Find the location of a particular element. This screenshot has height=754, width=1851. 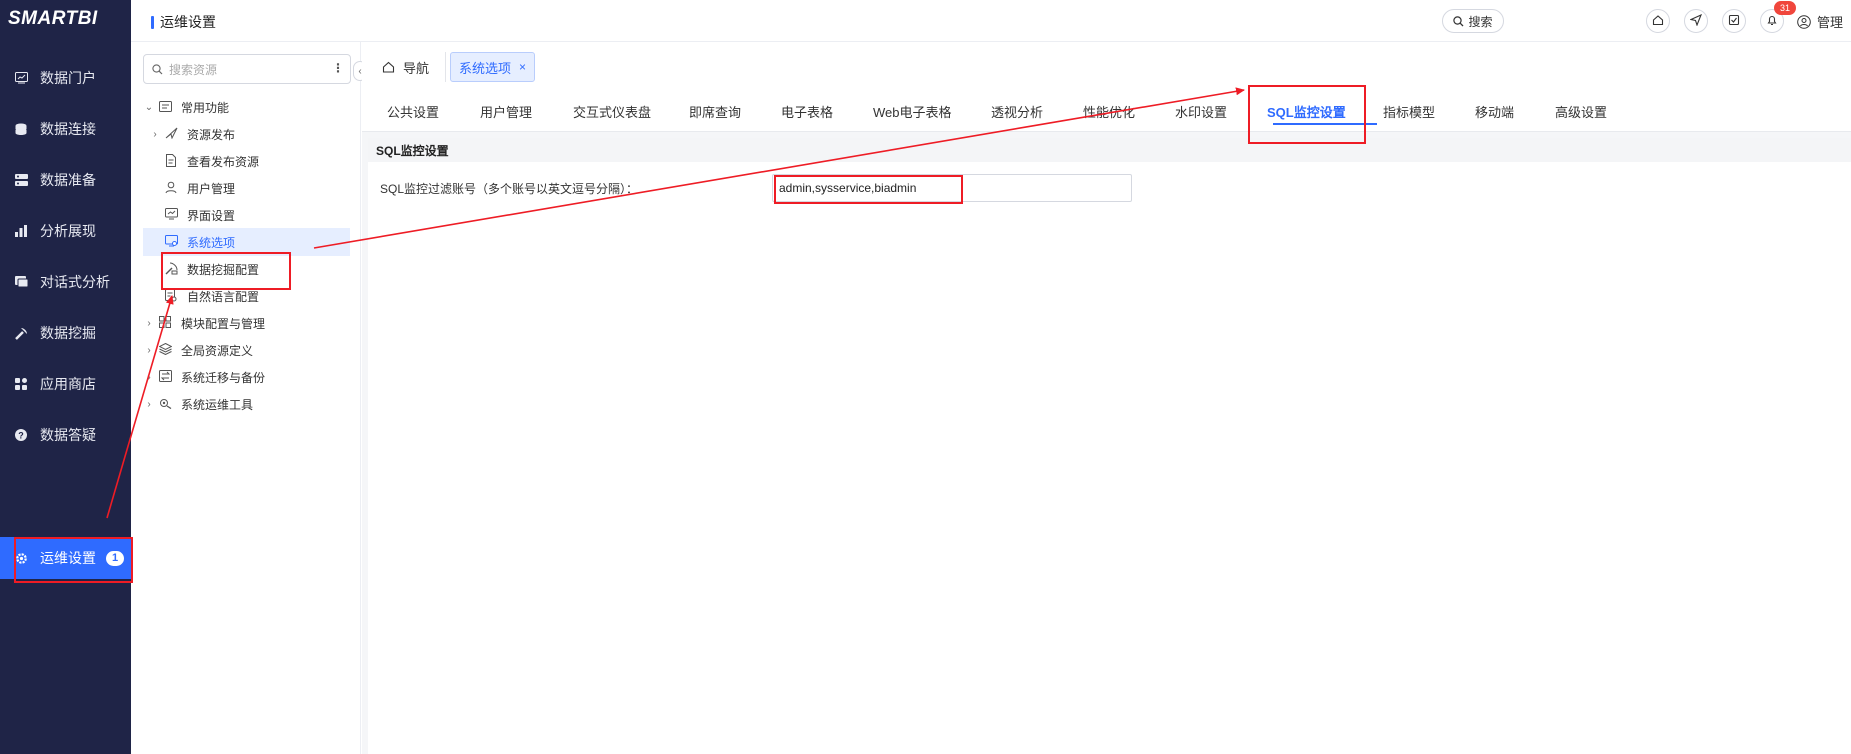

modules-icon is located at coordinates (166, 323).